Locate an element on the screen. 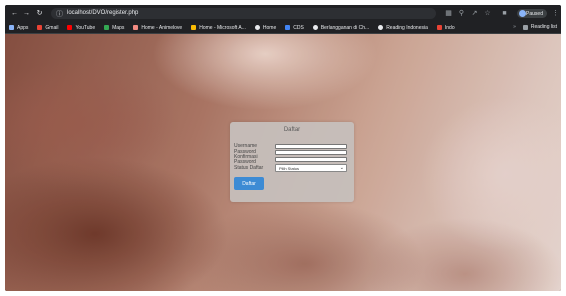 The image size is (566, 296). bookmark-label: CDS is located at coordinates (298, 27).